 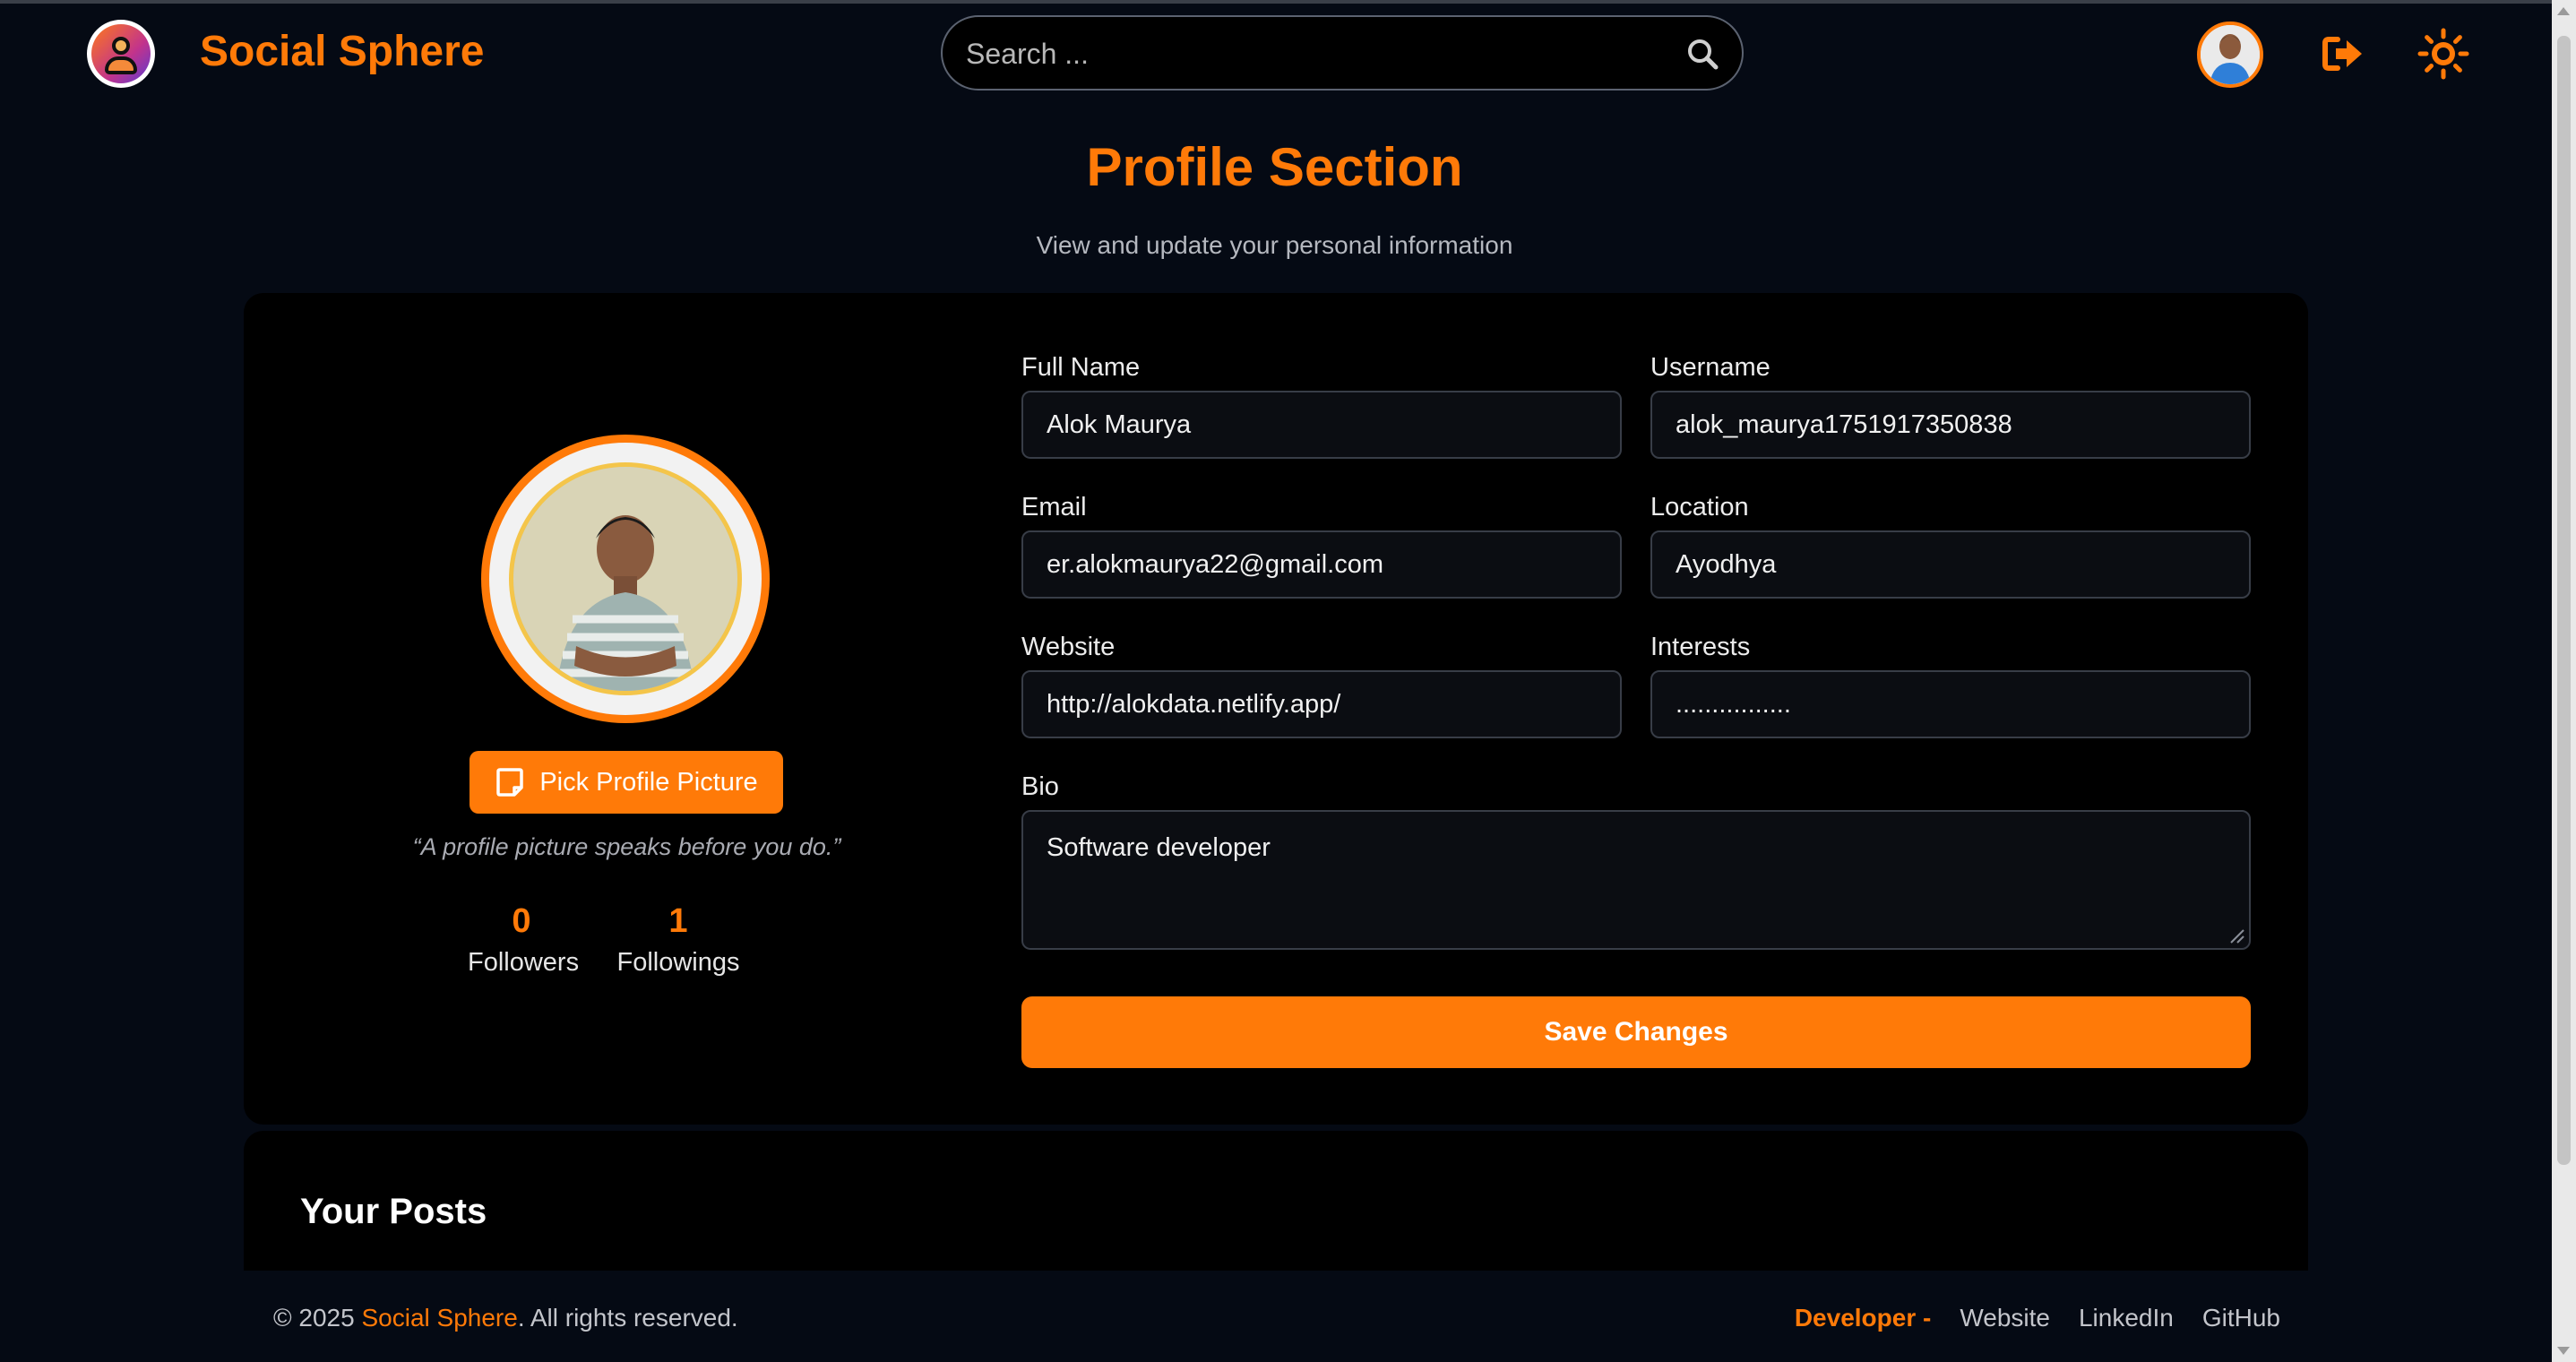 I want to click on interests-label: Interests, so click(x=1701, y=647).